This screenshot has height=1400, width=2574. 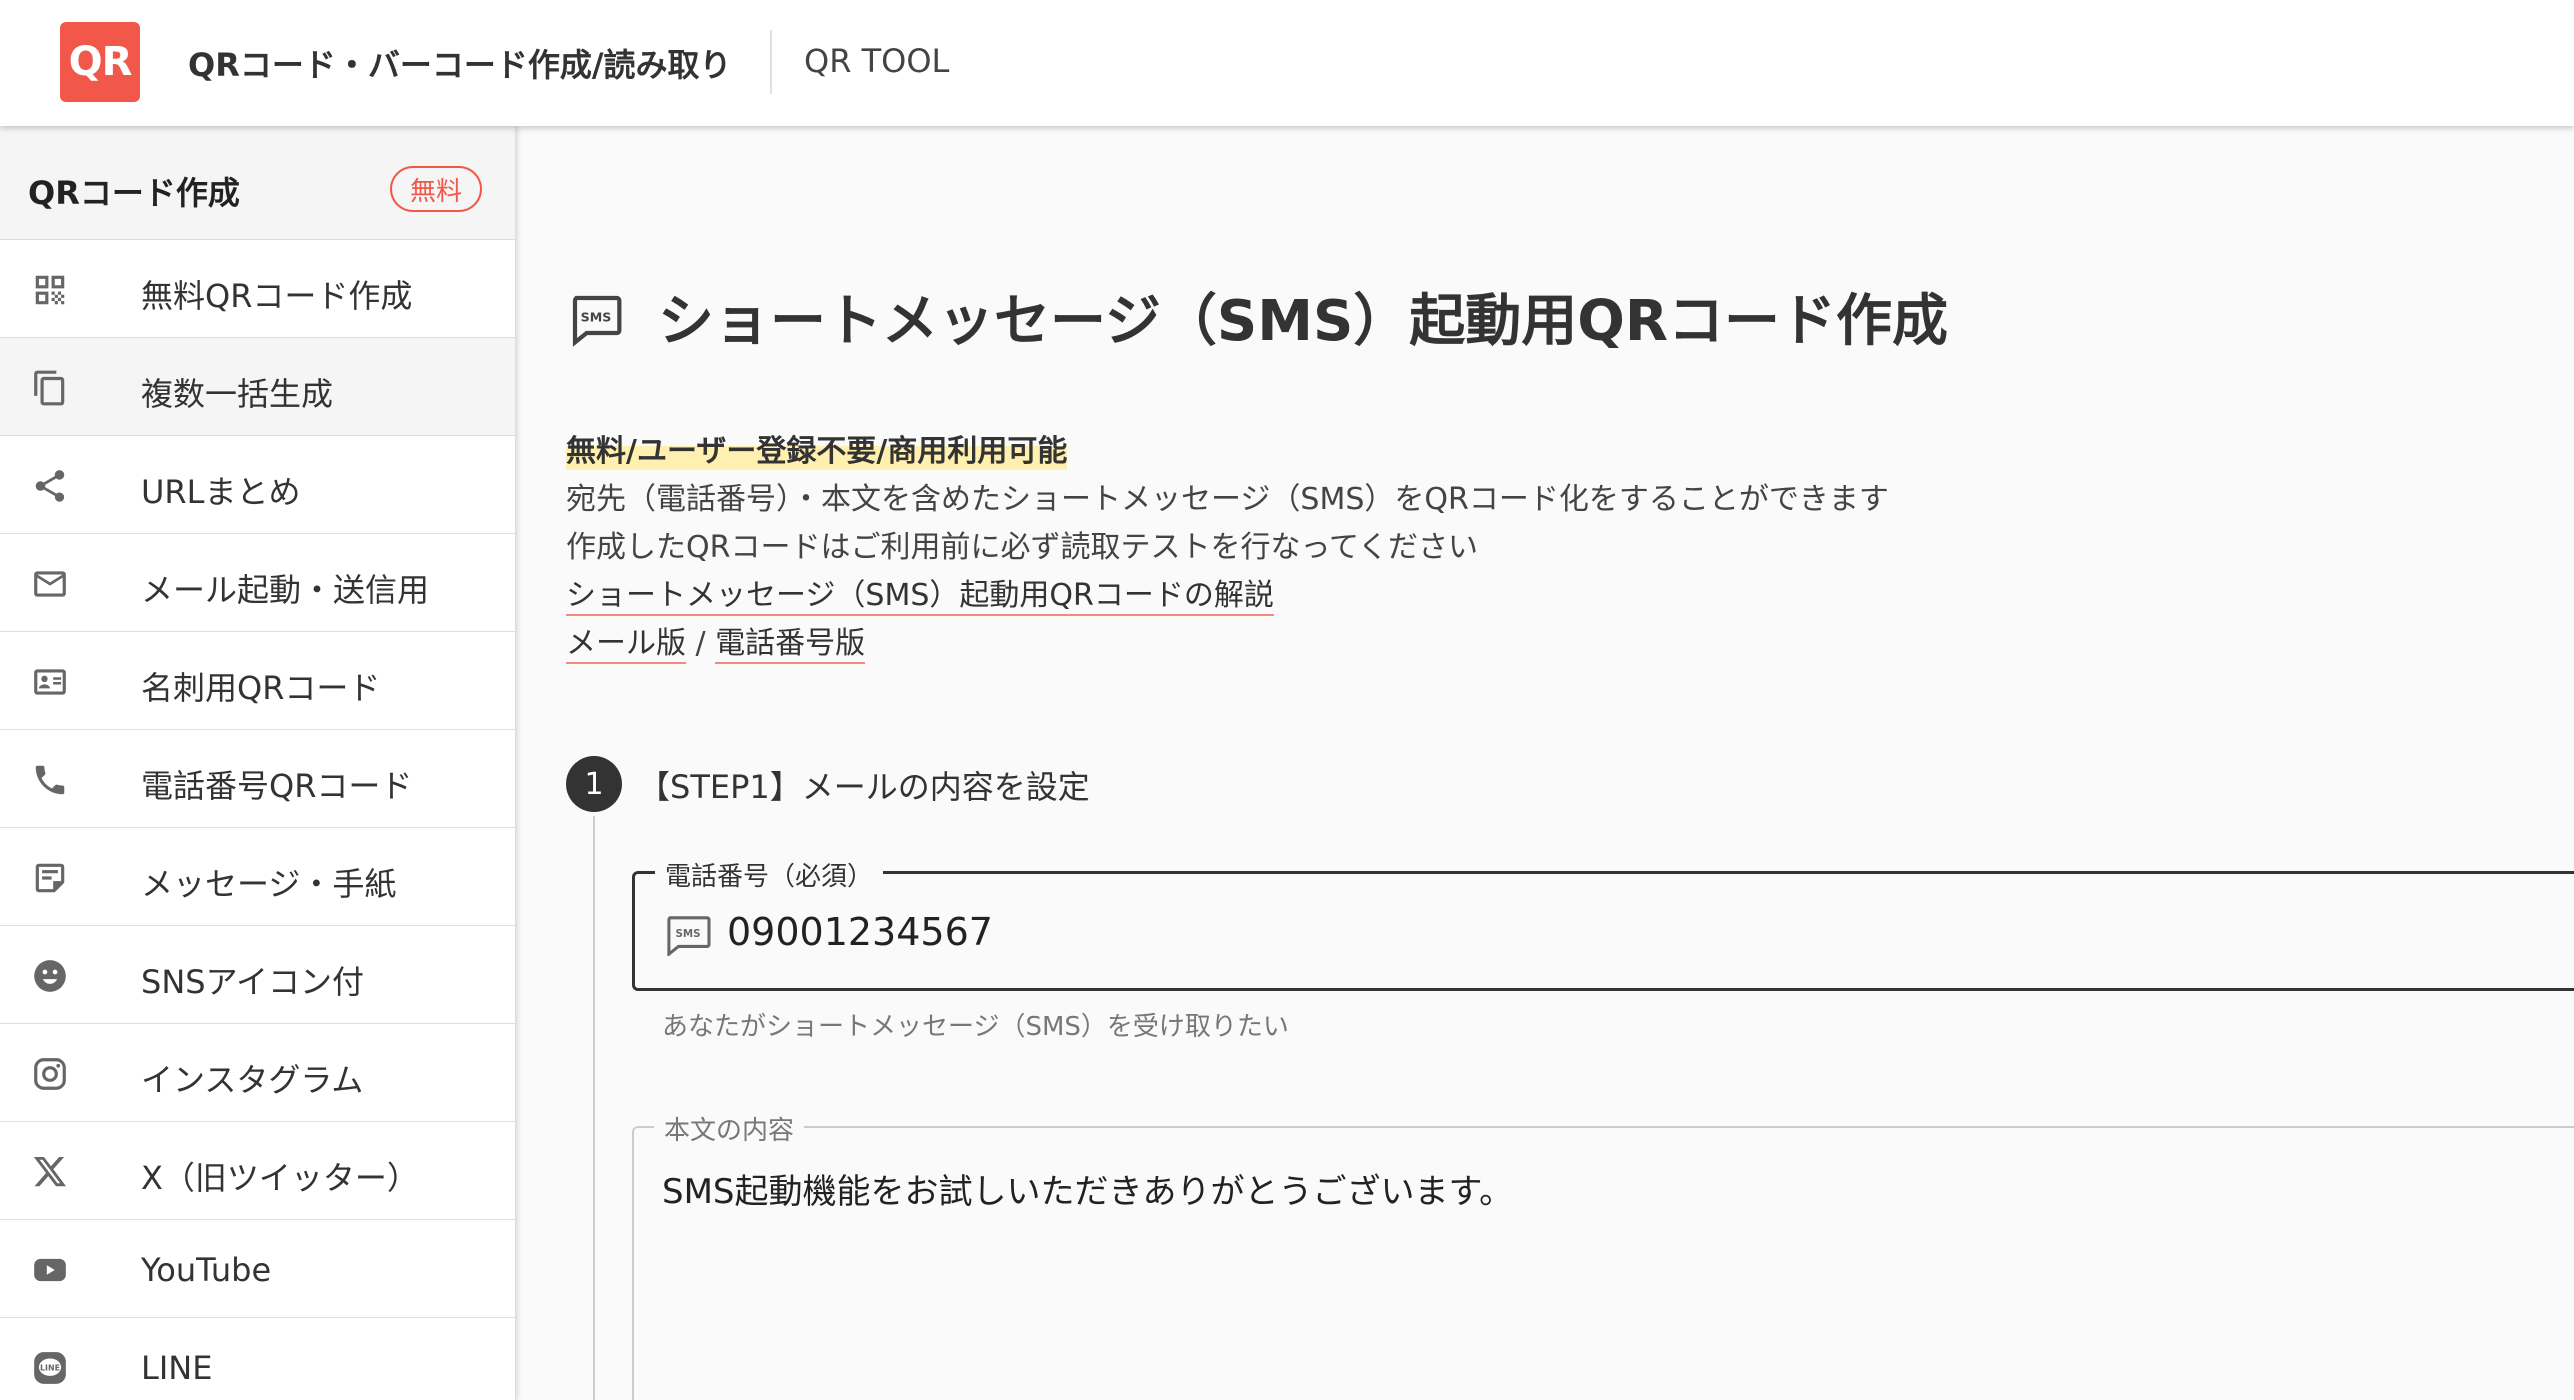 I want to click on sidebar-section-header: QRコード作成 無料, so click(x=257, y=183).